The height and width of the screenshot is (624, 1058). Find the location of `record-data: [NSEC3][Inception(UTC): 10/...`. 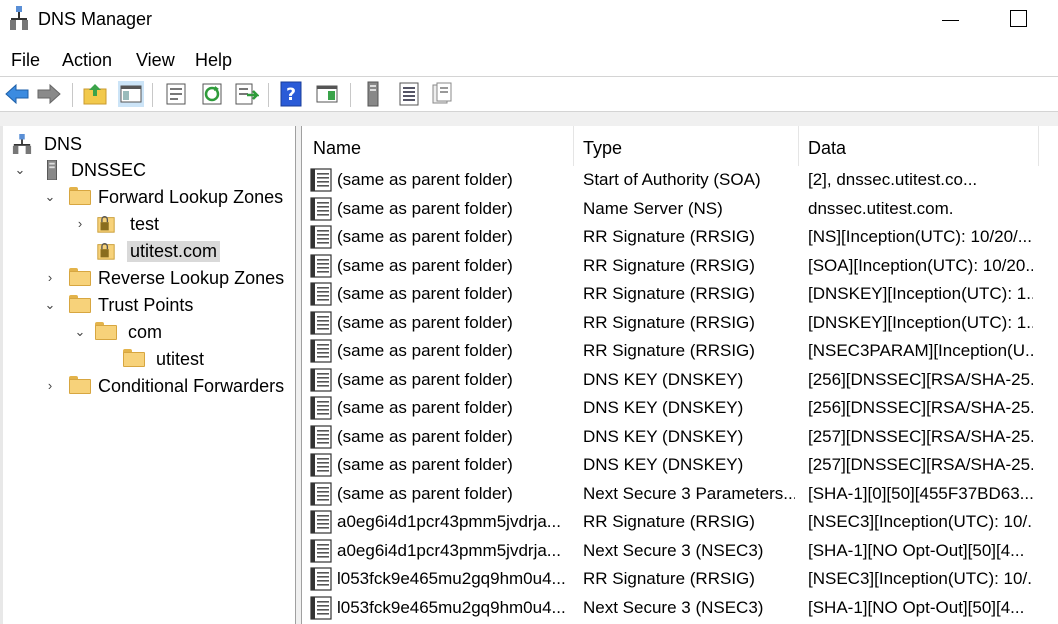

record-data: [NSEC3][Inception(UTC): 10/... is located at coordinates (920, 521).